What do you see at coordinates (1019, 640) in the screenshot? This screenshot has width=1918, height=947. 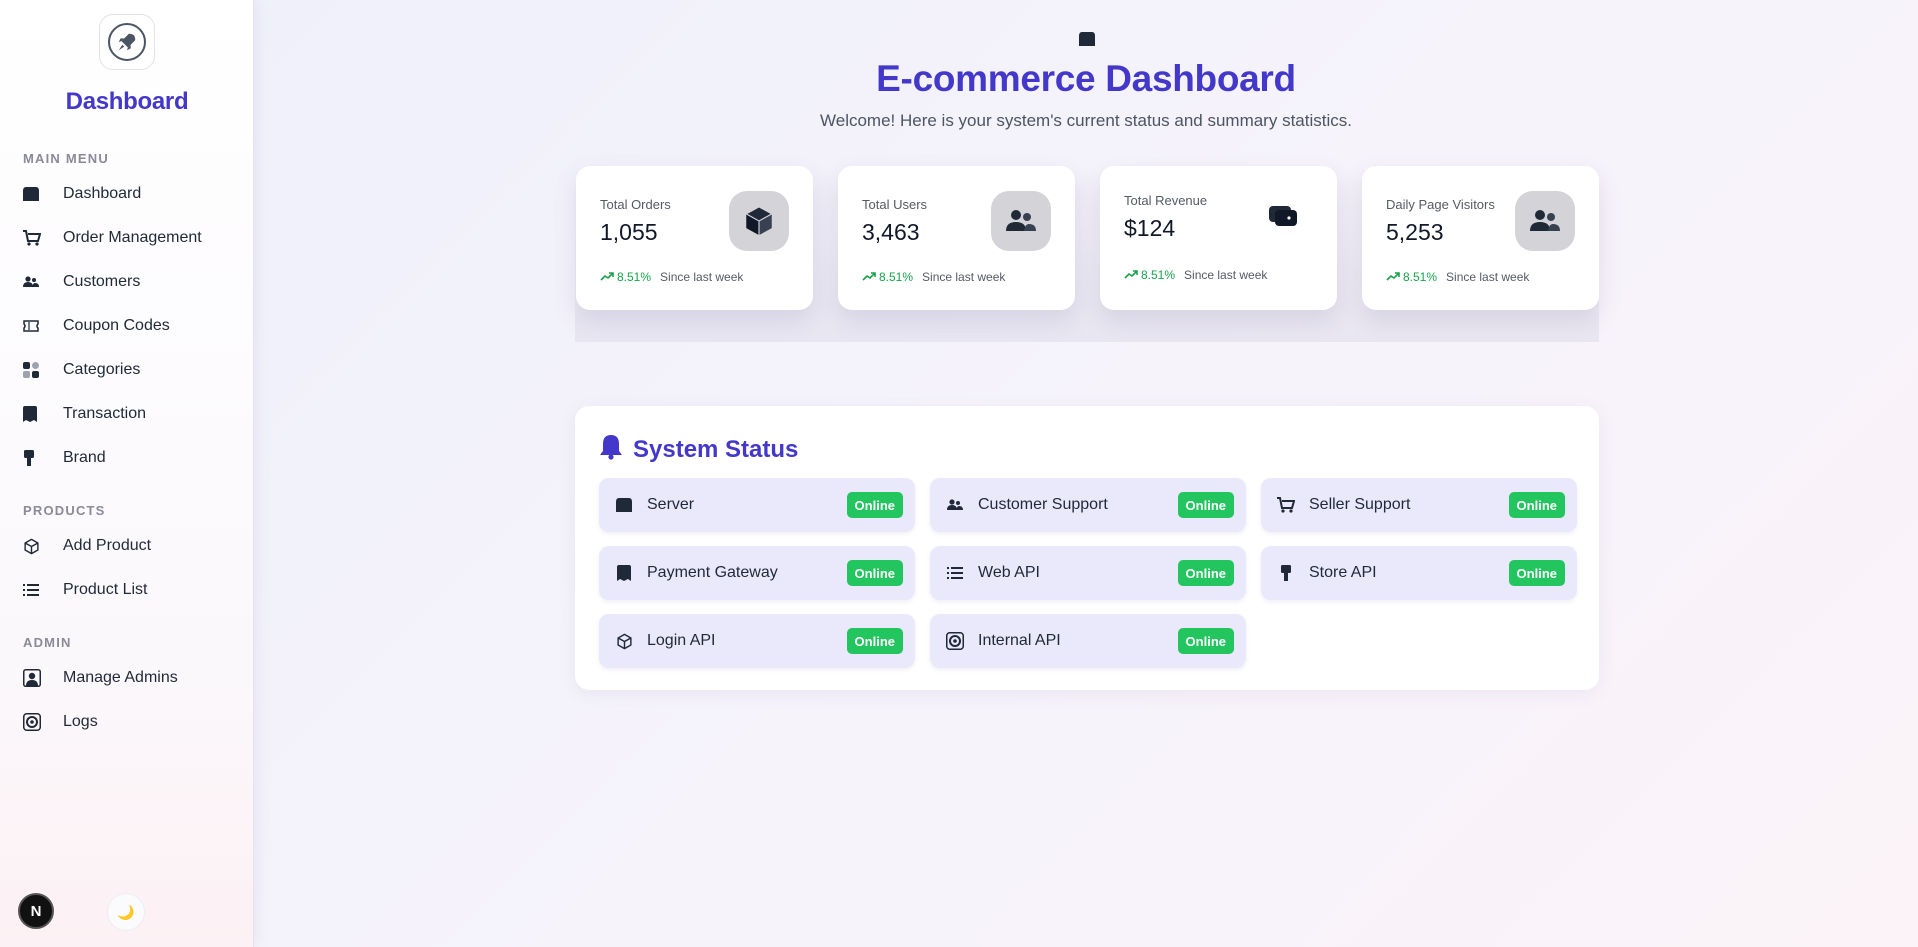 I see `status-item-name: Internal API` at bounding box center [1019, 640].